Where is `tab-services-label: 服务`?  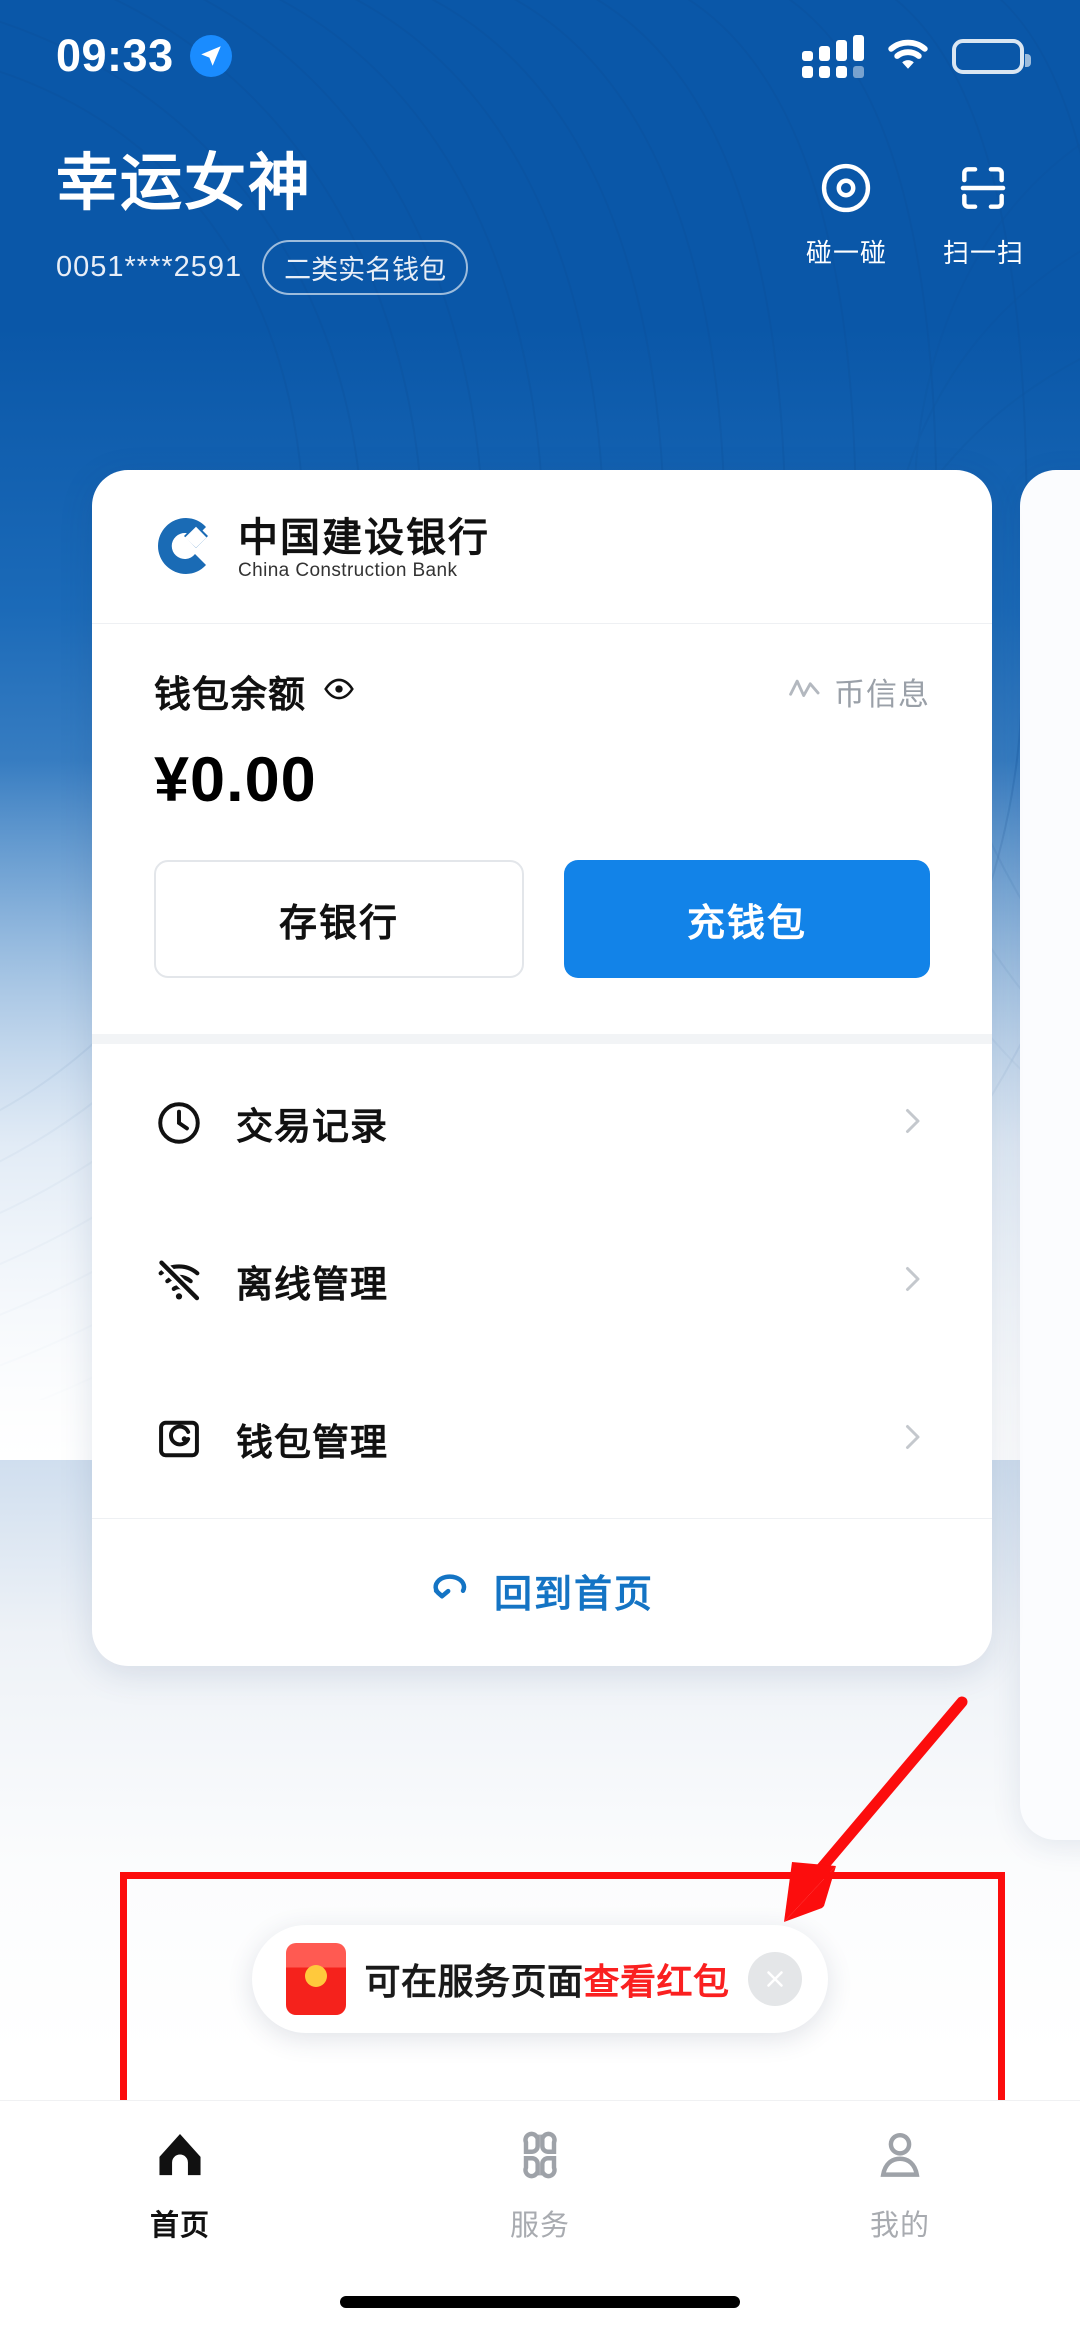 tab-services-label: 服务 is located at coordinates (539, 2226).